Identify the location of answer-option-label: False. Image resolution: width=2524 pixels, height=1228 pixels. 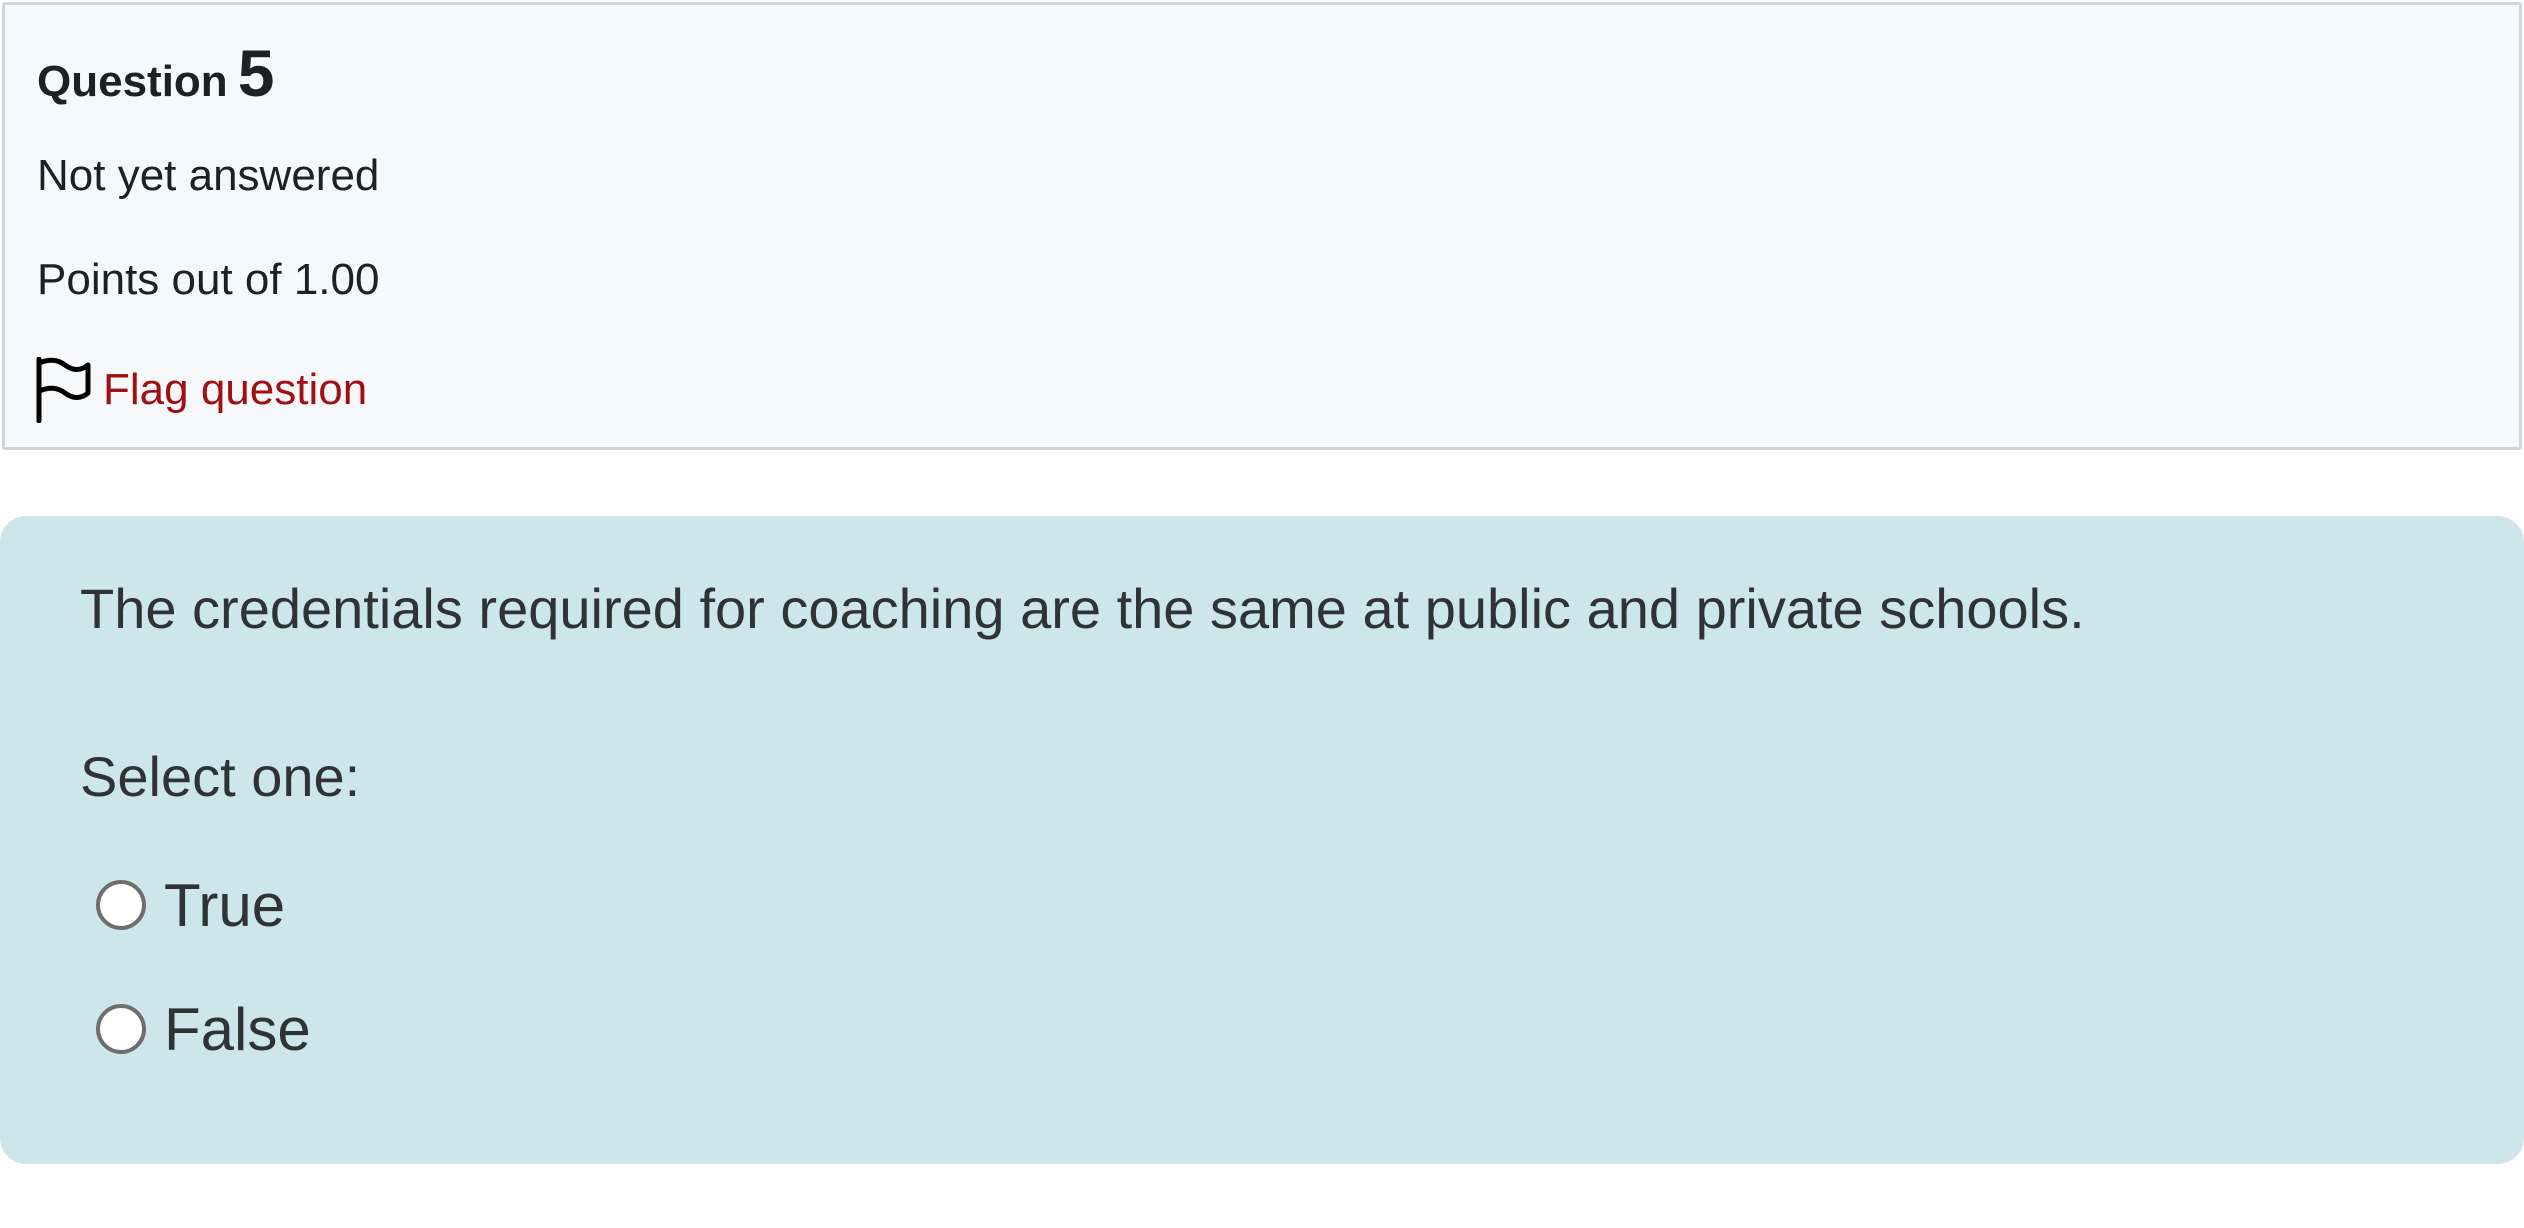
(237, 1029).